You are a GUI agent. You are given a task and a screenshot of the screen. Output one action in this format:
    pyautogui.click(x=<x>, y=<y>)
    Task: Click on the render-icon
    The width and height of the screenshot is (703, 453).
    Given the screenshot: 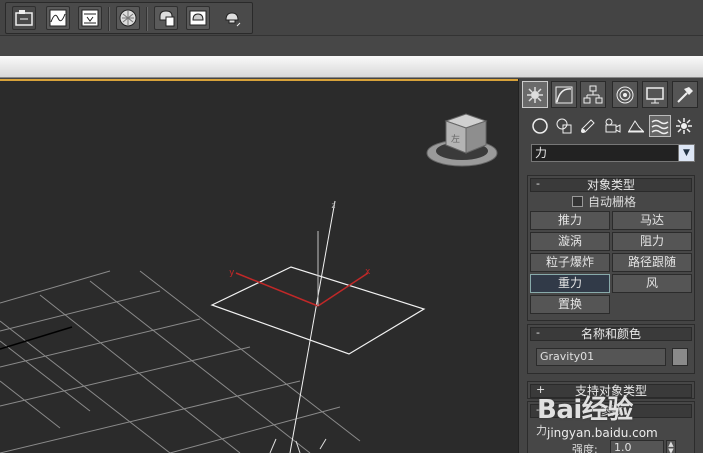 What is the action you would take?
    pyautogui.click(x=198, y=18)
    